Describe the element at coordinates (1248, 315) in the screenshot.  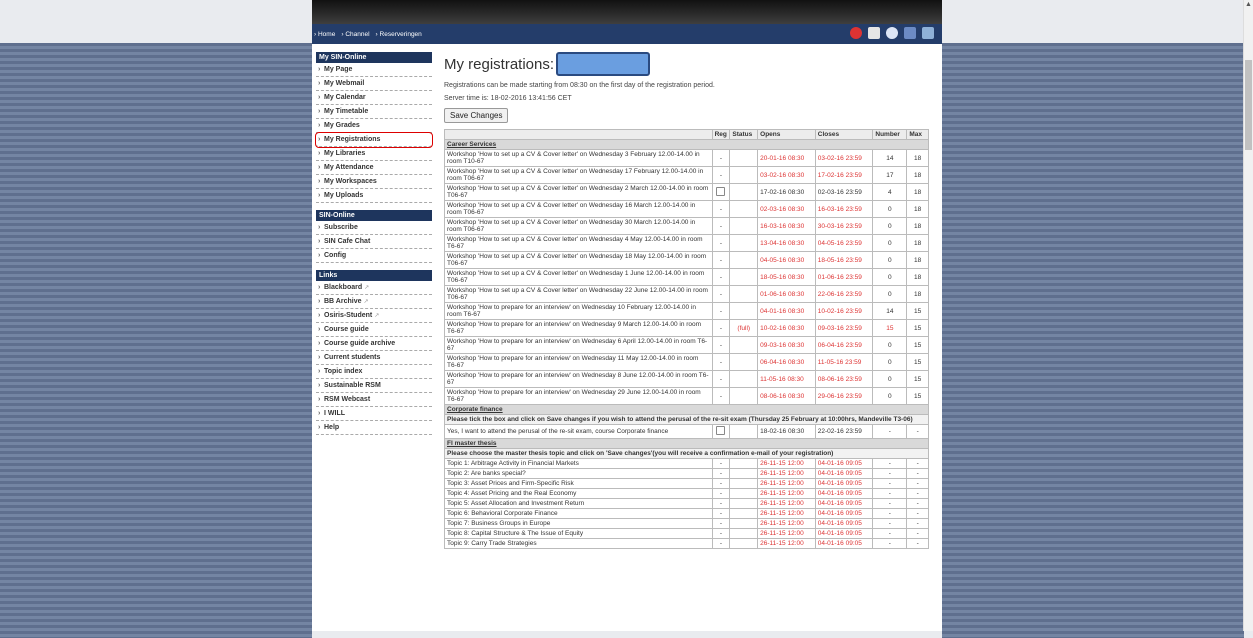
I see `scrollbar: ▲` at that location.